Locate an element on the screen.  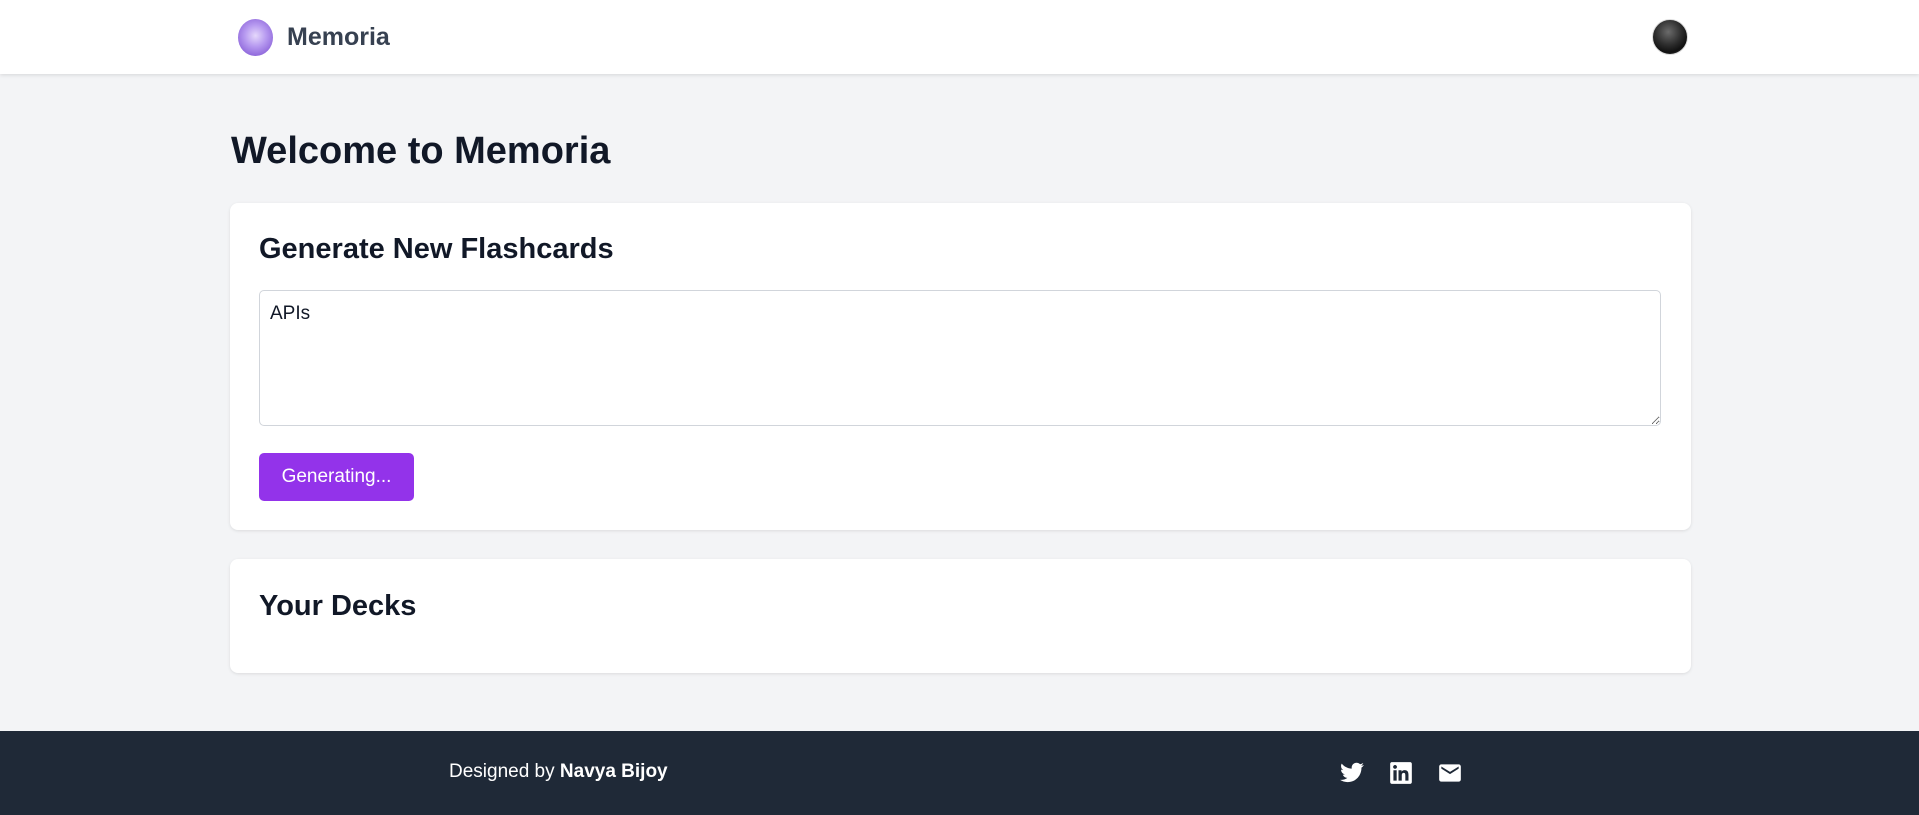
top-navbar: Memoria is located at coordinates (959, 37).